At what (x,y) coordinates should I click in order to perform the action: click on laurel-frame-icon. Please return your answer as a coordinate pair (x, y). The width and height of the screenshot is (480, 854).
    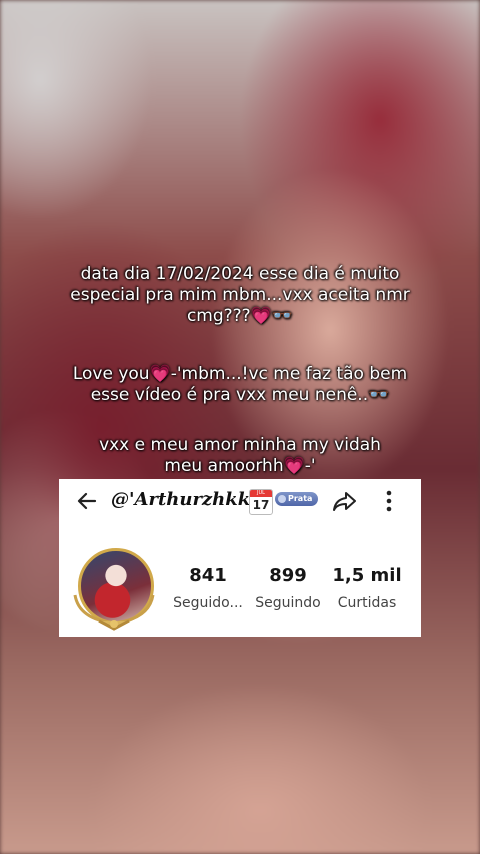
    Looking at the image, I should click on (114, 612).